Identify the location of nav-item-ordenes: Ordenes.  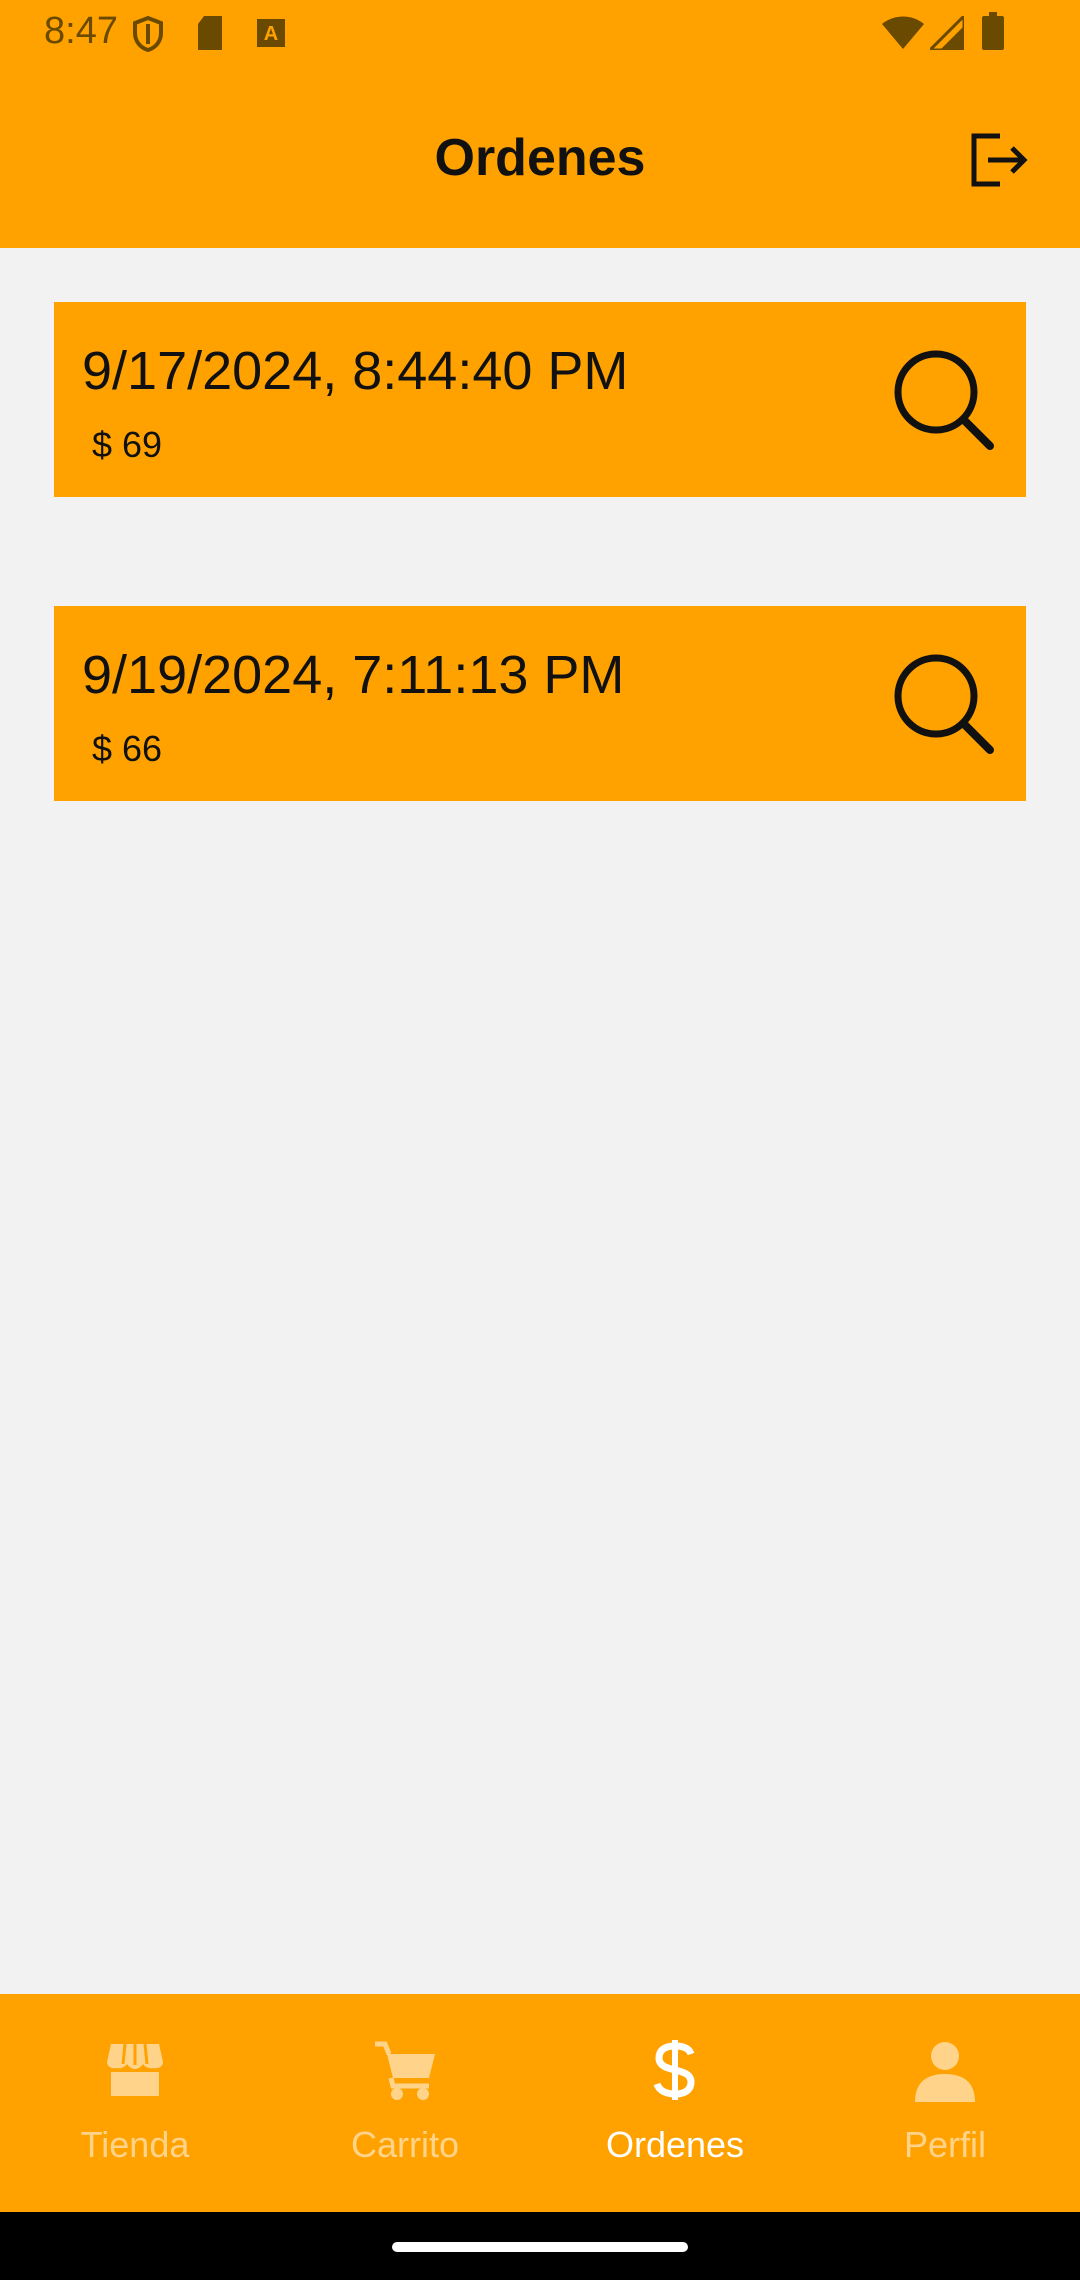
(675, 2103).